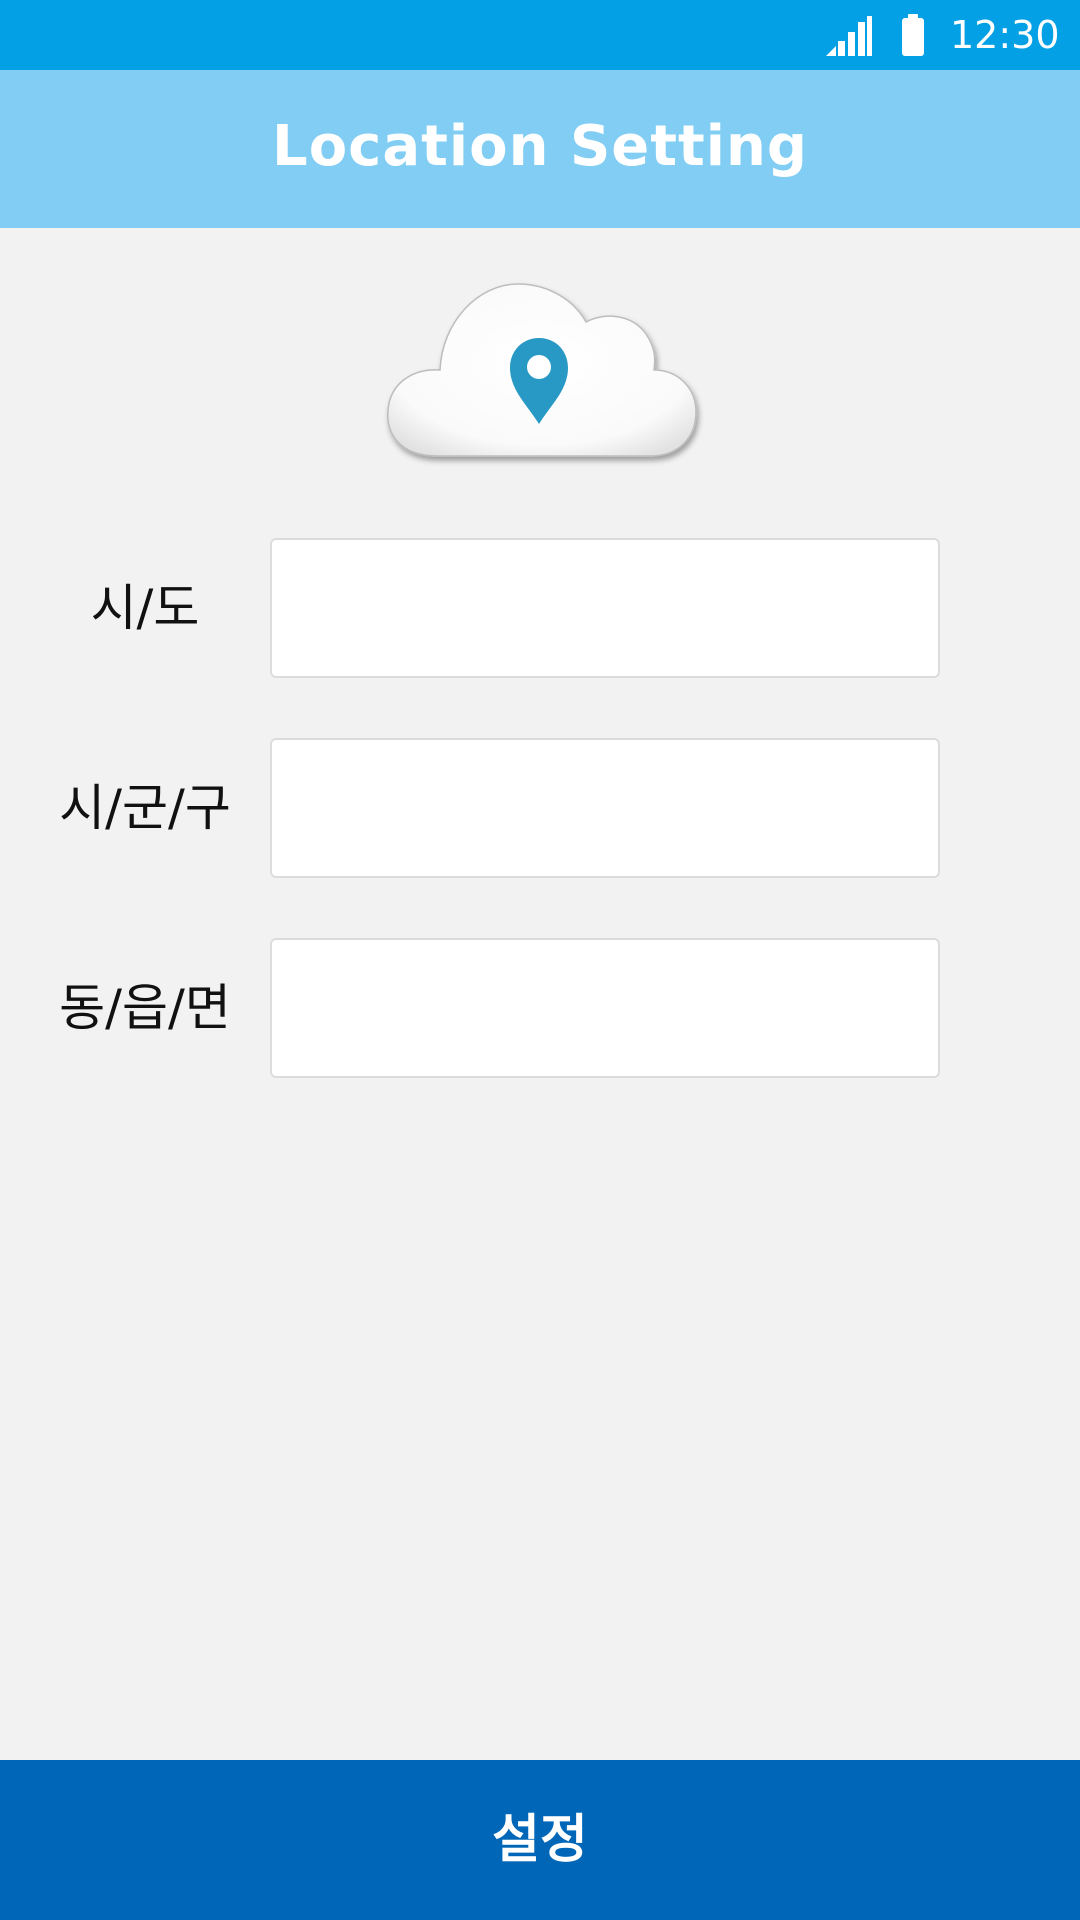 This screenshot has height=1920, width=1080. What do you see at coordinates (605, 1008) in the screenshot?
I see `dongeupmyeon-input` at bounding box center [605, 1008].